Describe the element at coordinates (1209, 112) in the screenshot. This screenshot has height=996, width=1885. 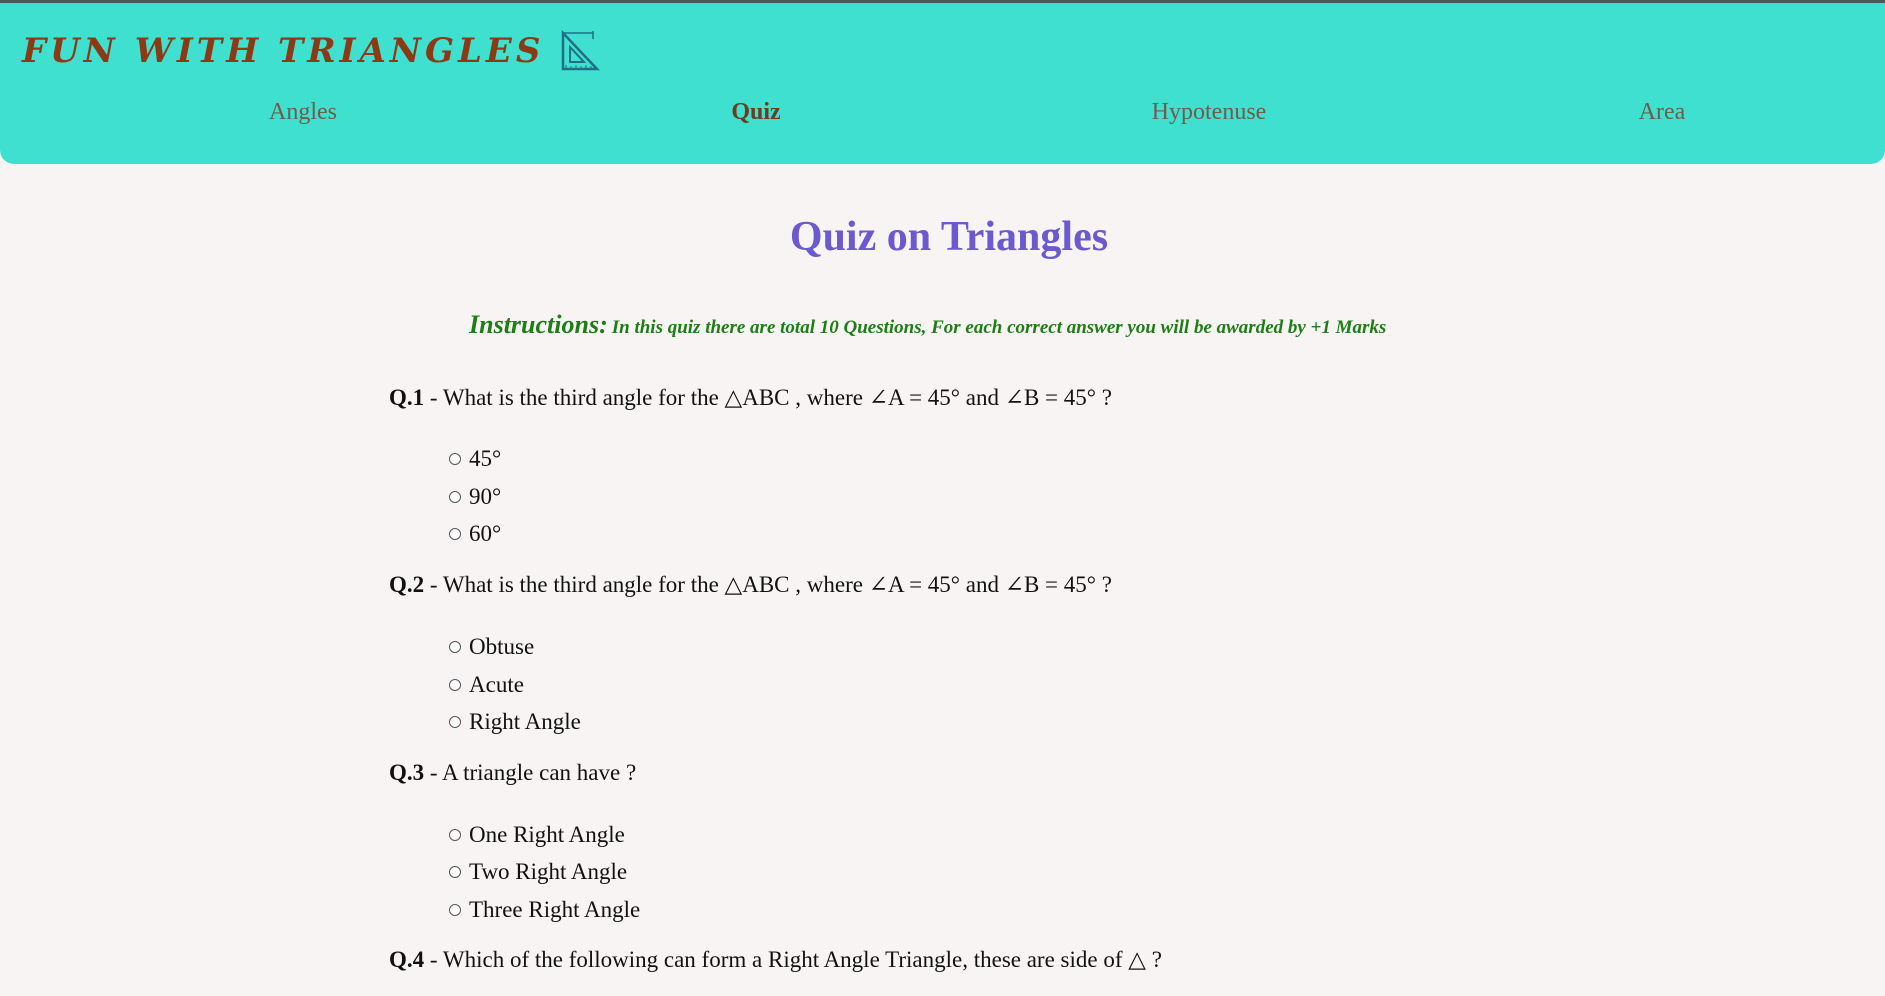
I see `nav-item-hypotenuse: Hypotenuse` at that location.